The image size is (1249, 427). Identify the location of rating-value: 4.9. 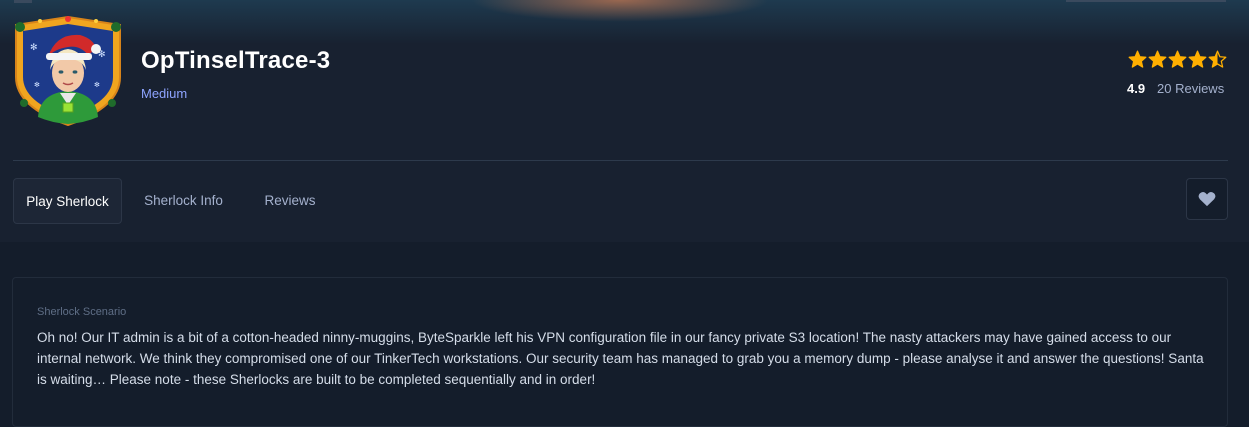
(1136, 88).